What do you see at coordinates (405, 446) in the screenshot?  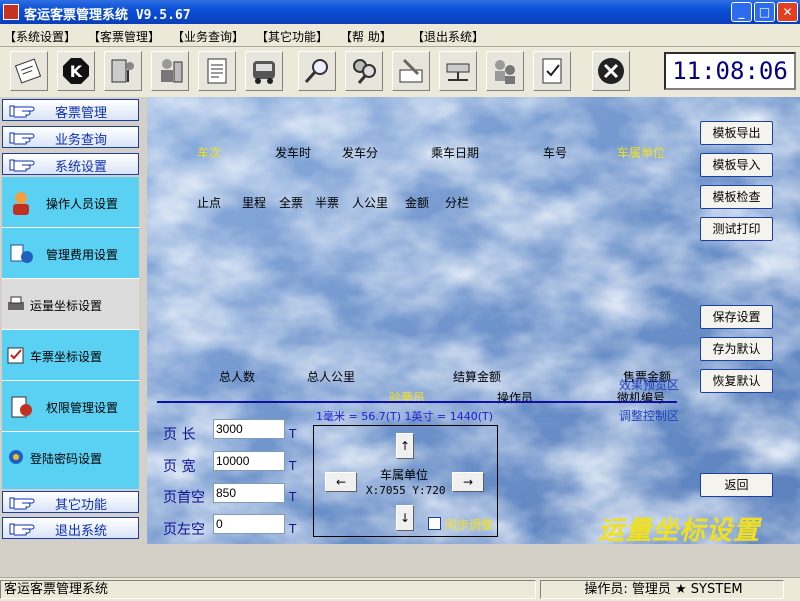 I see `move-up-button: ↑` at bounding box center [405, 446].